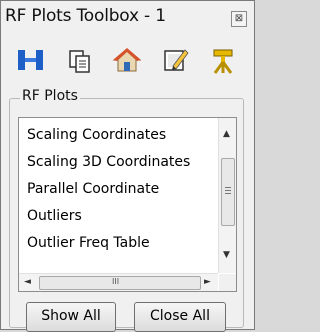 The width and height of the screenshot is (320, 332). What do you see at coordinates (50, 96) in the screenshot?
I see `group-label: RF Plots` at bounding box center [50, 96].